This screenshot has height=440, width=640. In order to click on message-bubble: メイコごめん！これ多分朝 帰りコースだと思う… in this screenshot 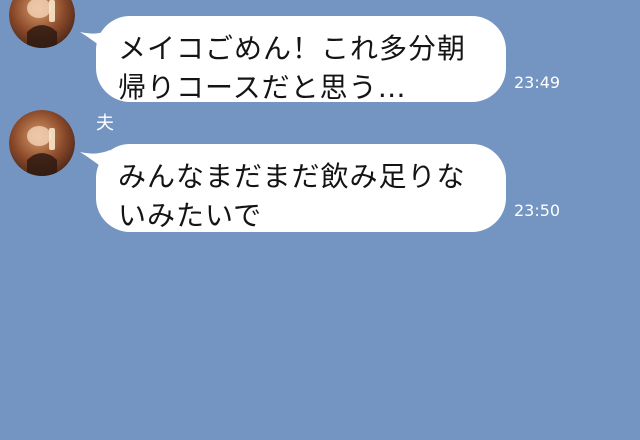, I will do `click(301, 60)`.